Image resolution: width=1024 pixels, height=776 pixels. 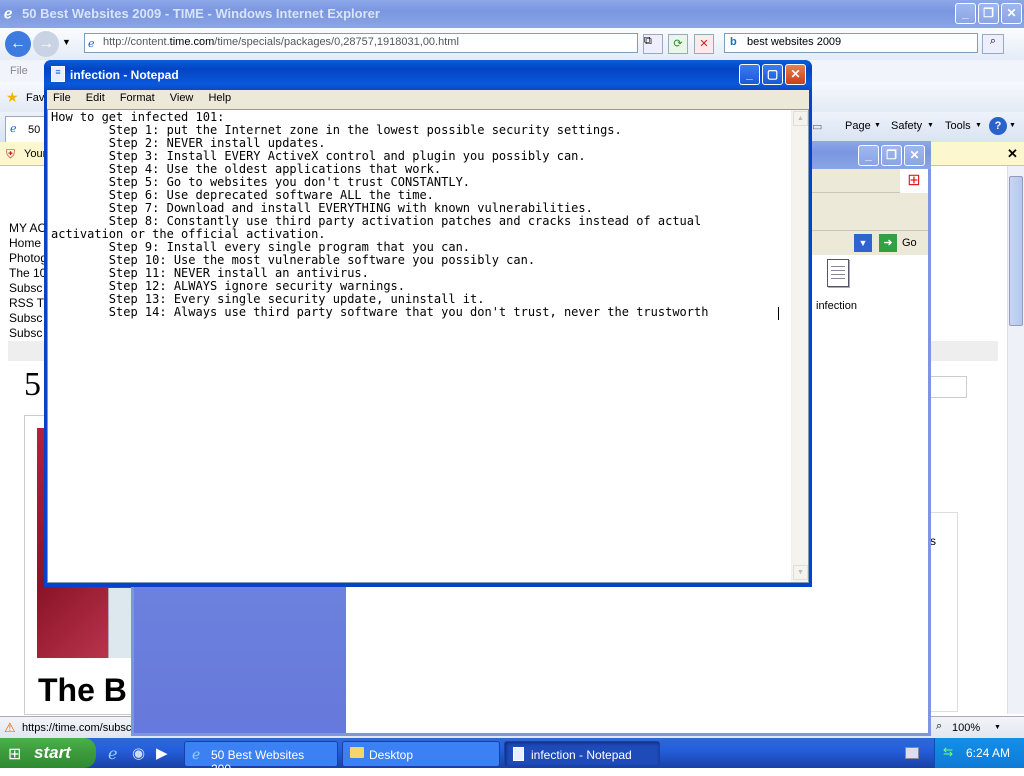 I want to click on notepad-minimize-button: _, so click(x=749, y=74).